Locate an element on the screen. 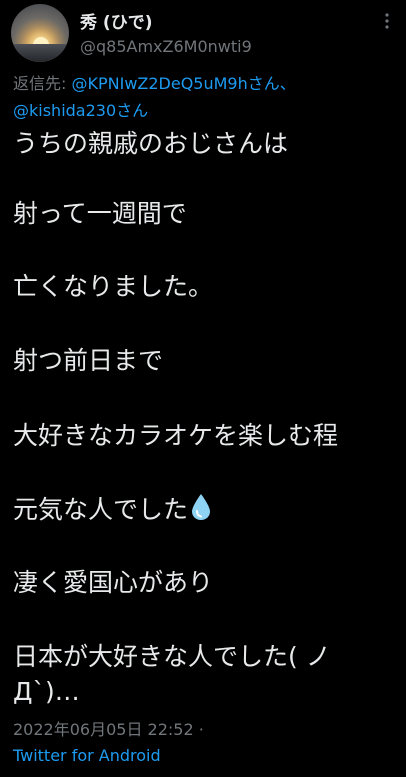  tweet-text-line: 射つ前日まで is located at coordinates (88, 360).